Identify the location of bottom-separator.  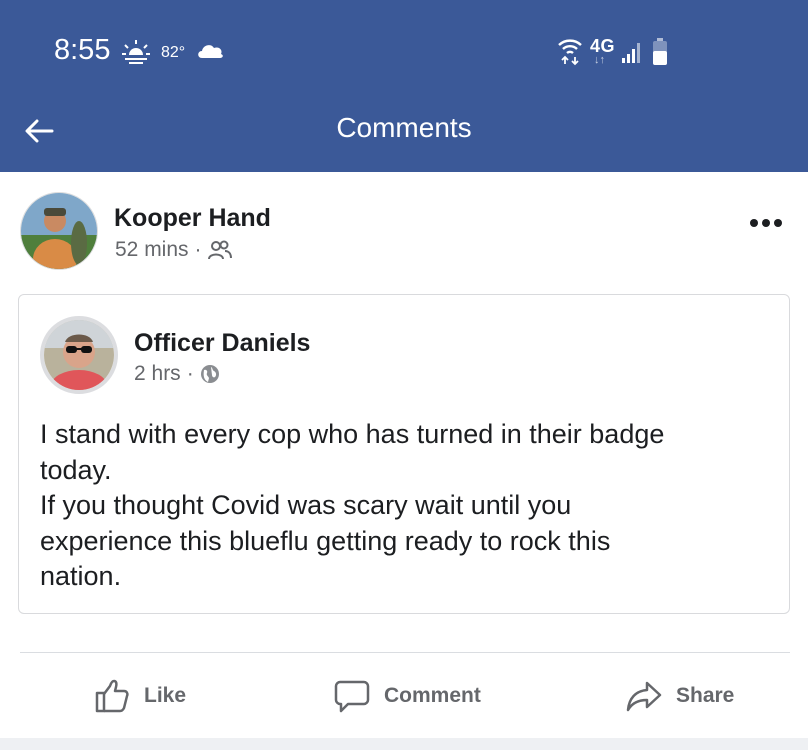
(404, 744).